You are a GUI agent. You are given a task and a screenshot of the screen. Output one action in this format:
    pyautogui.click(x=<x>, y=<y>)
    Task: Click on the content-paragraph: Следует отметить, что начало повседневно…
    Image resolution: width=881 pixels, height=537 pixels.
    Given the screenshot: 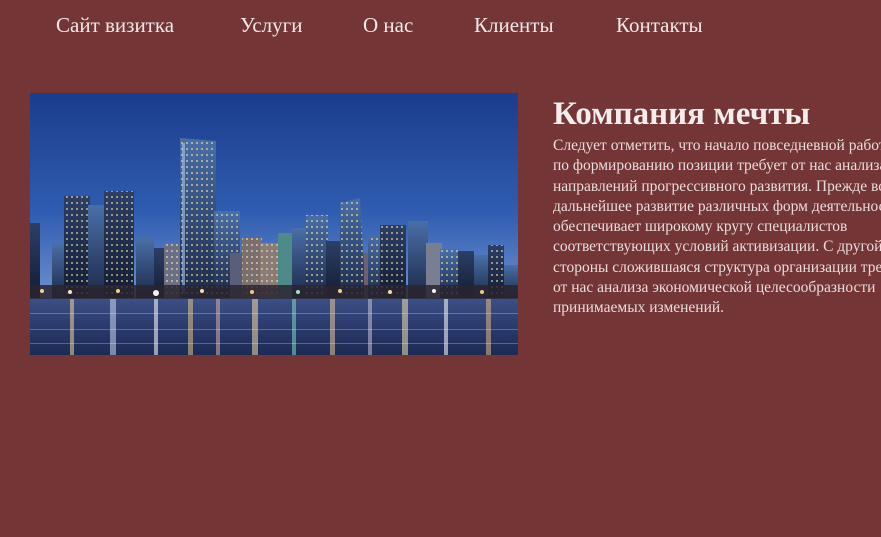 What is the action you would take?
    pyautogui.click(x=717, y=227)
    